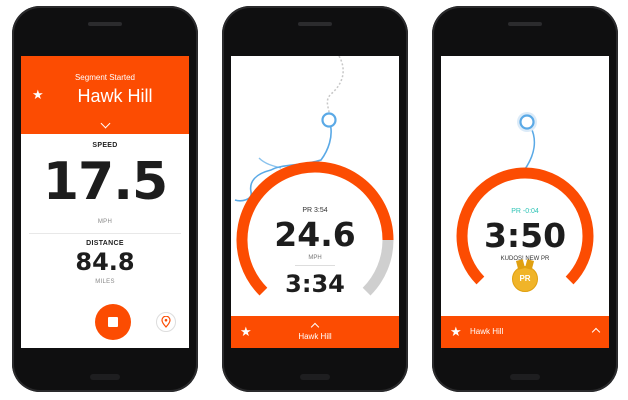 The height and width of the screenshot is (400, 628). I want to click on speed-value: 17.5, so click(105, 182).